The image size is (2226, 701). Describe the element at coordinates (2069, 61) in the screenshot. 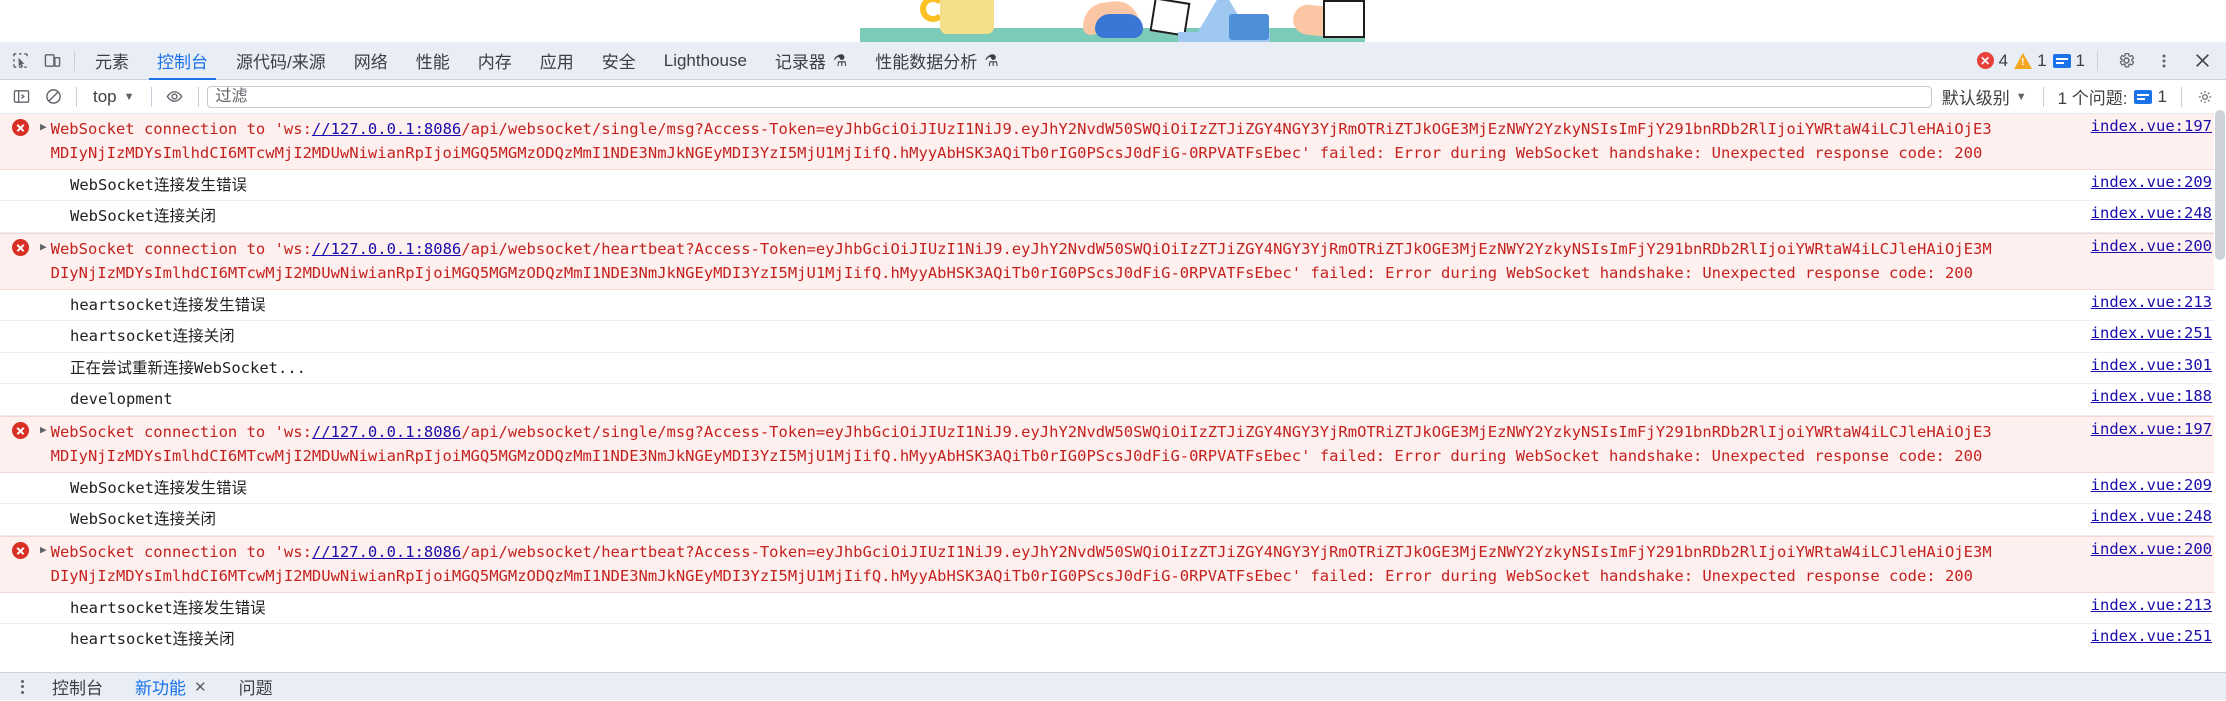

I see `info-count-badge: 1` at that location.